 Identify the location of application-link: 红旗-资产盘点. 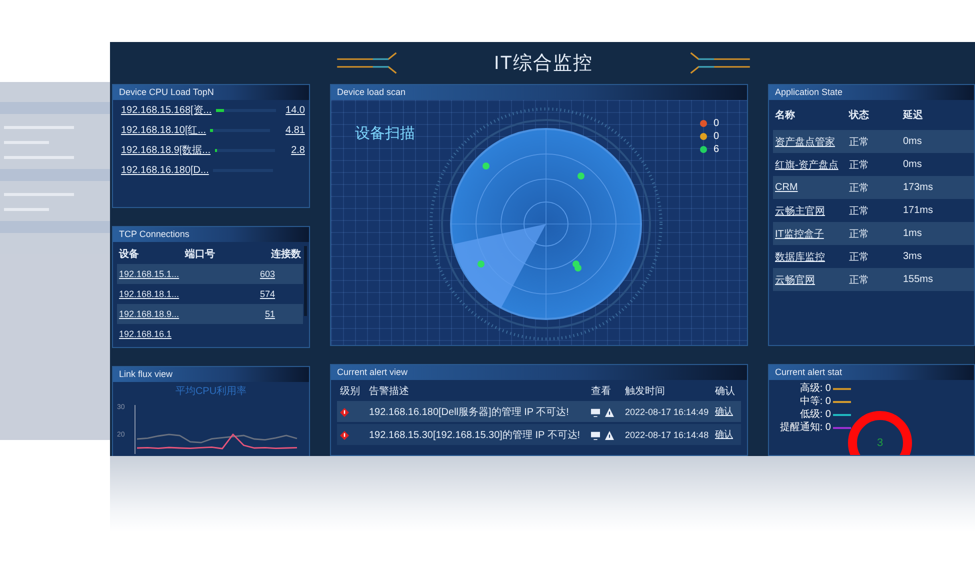
(806, 165).